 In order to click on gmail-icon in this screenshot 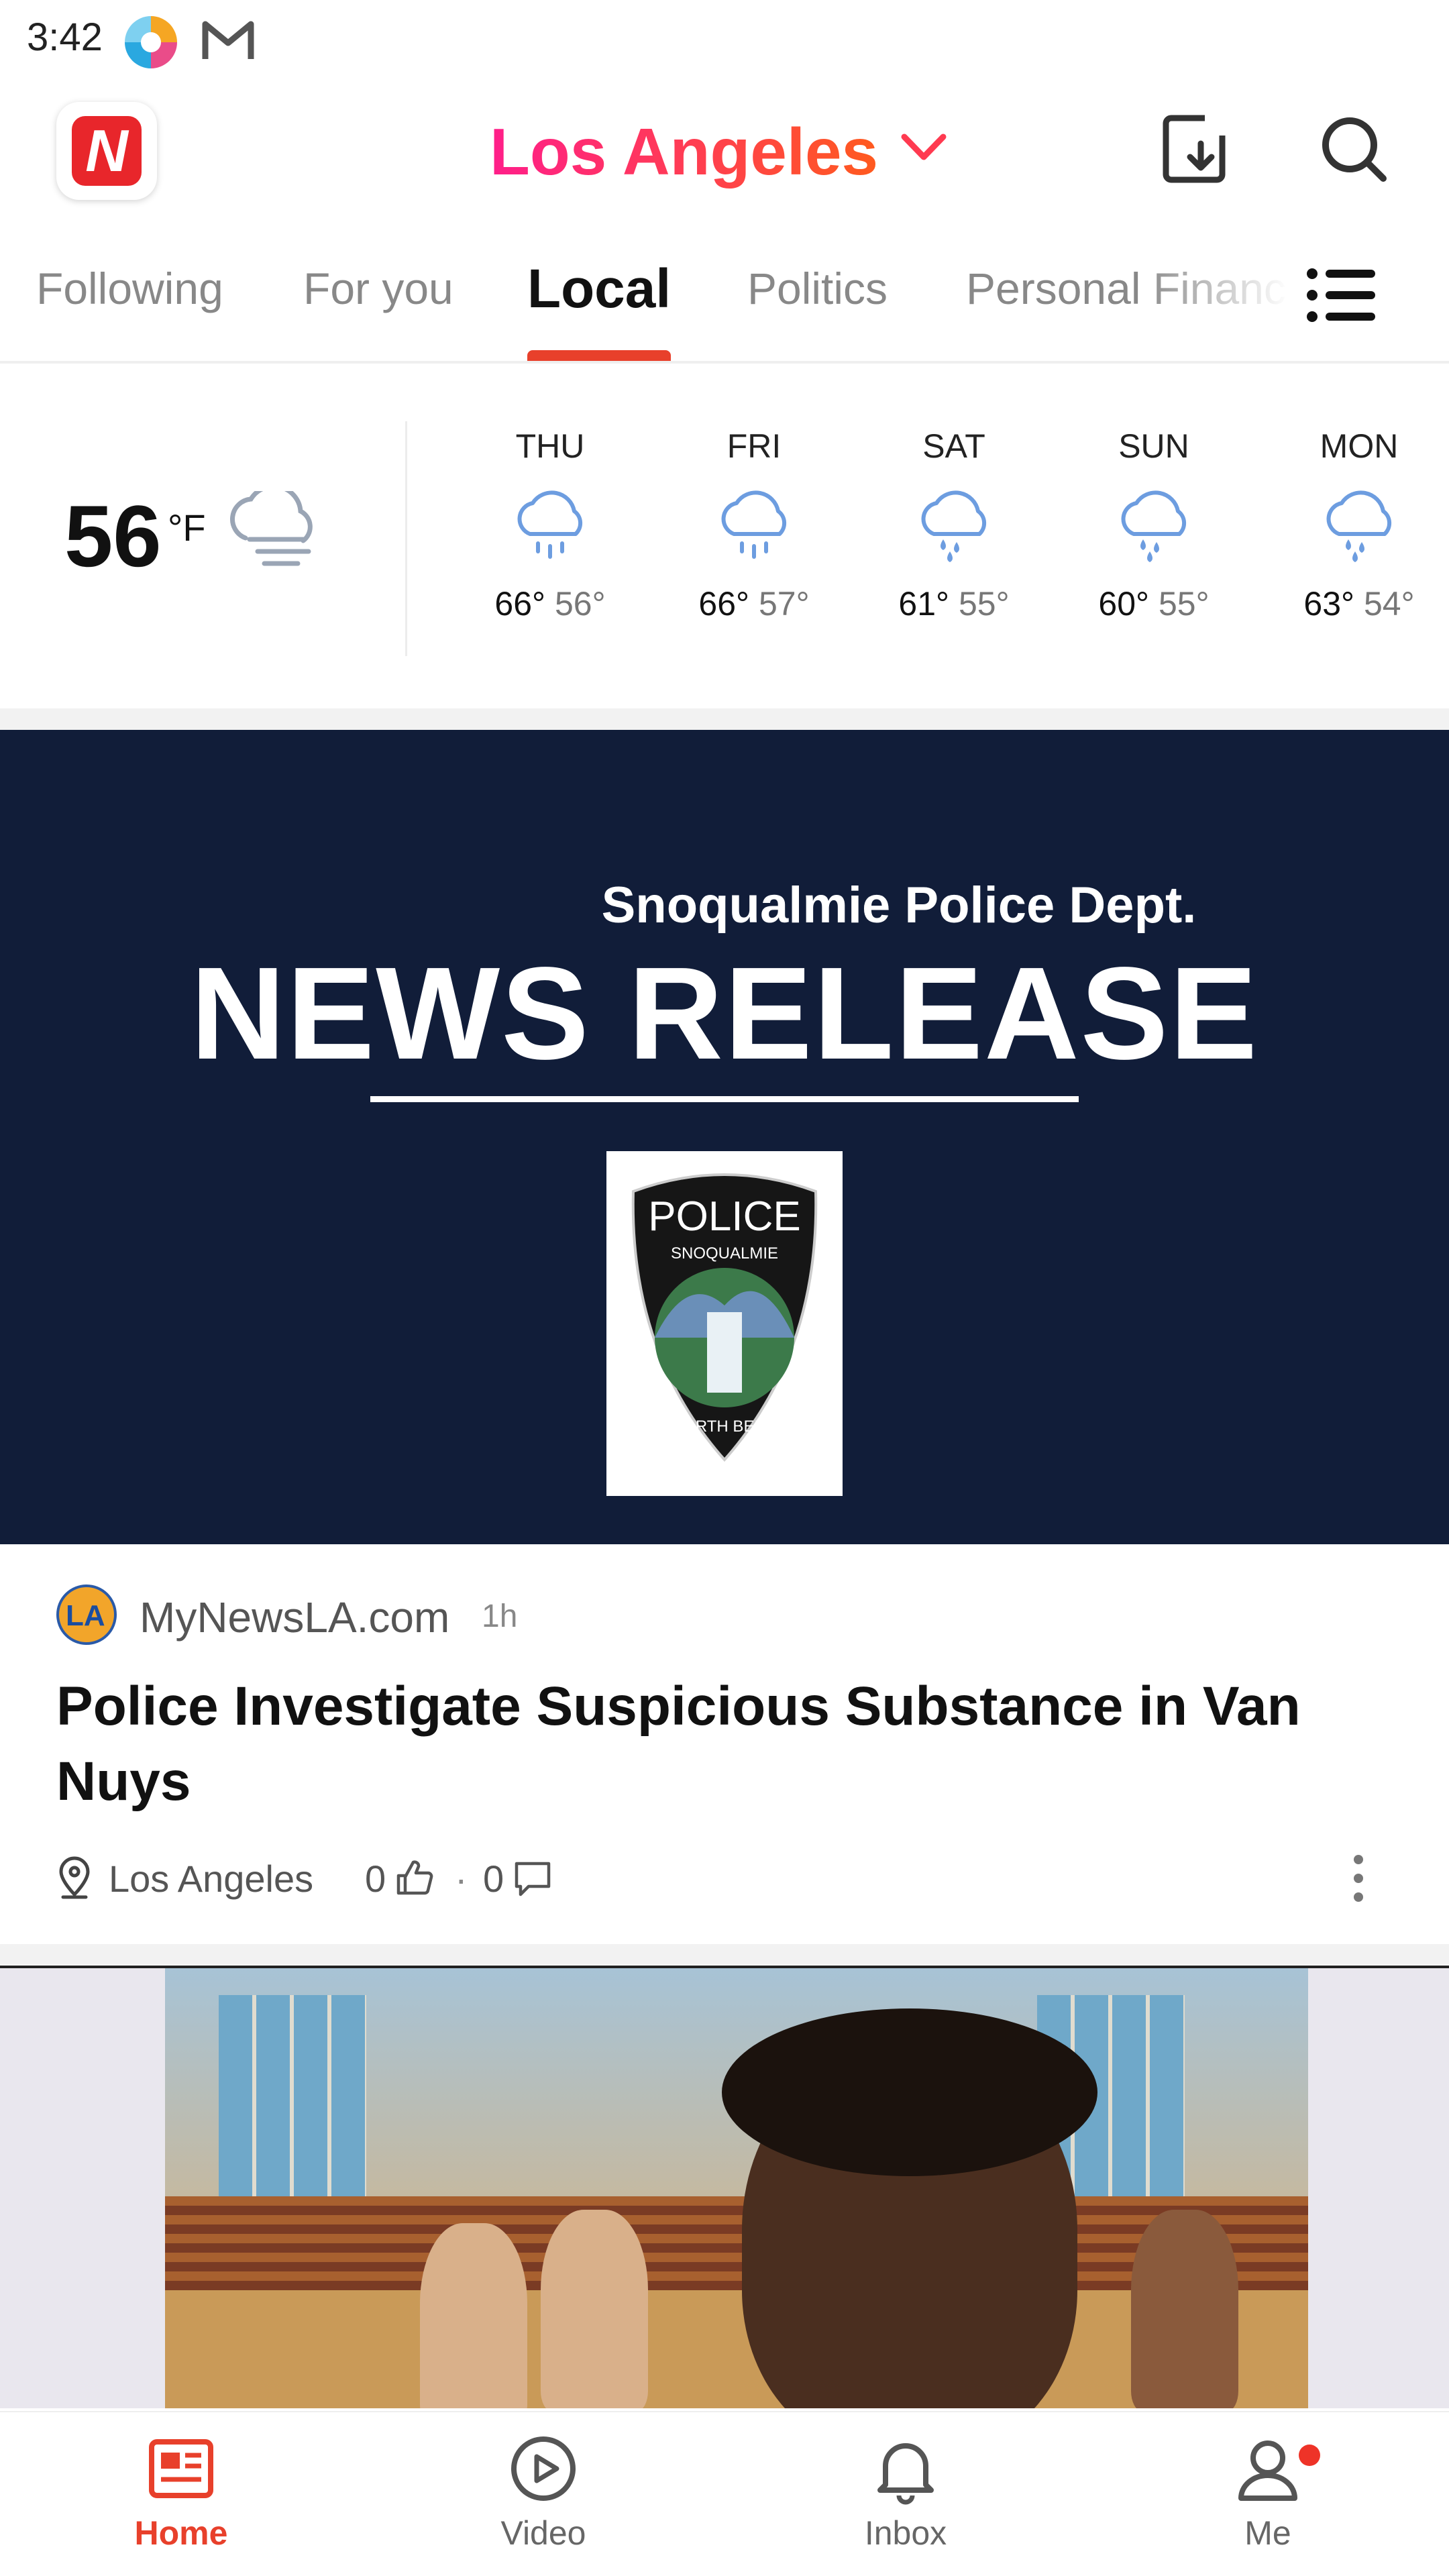, I will do `click(228, 40)`.